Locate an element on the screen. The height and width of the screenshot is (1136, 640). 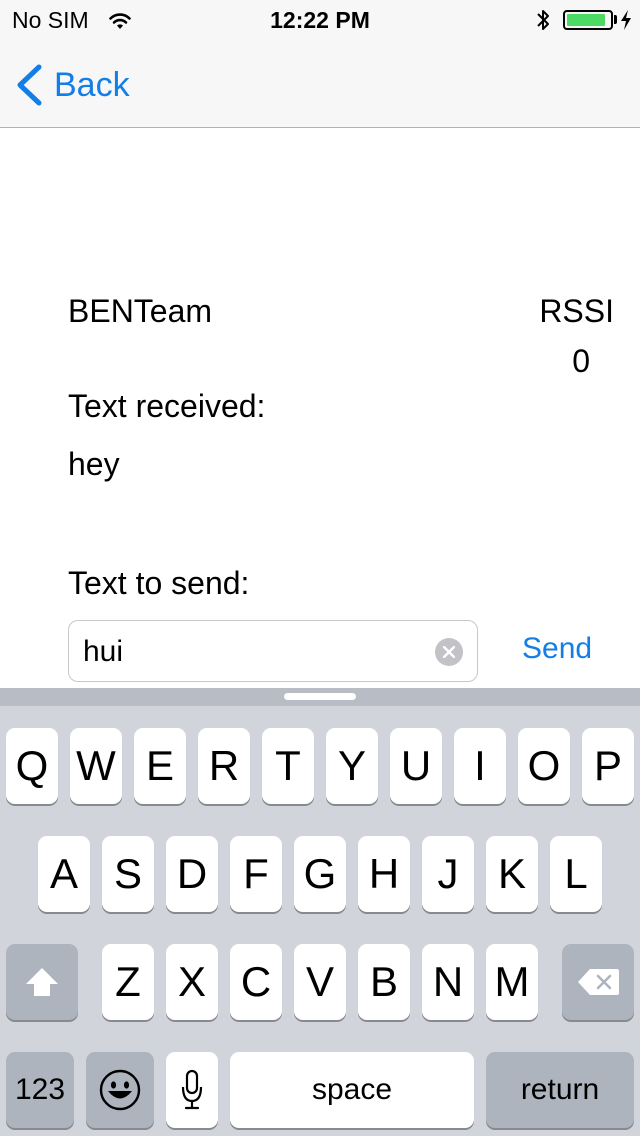
dictation-key is located at coordinates (192, 1090).